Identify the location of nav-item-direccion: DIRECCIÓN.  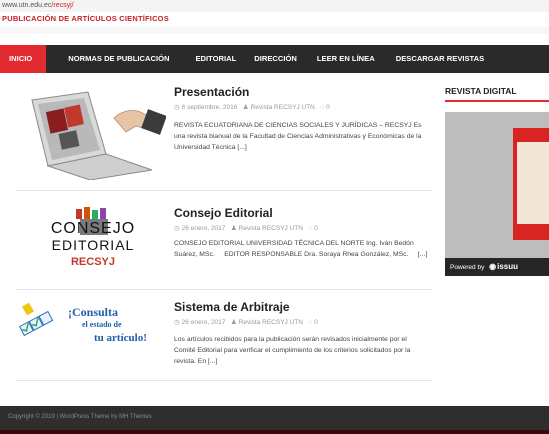
(275, 59).